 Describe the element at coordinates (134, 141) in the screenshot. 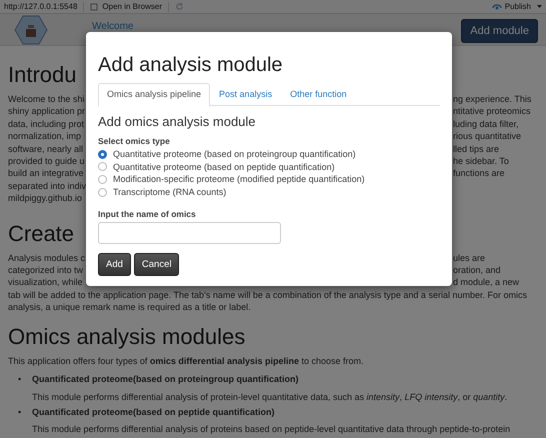

I see `field-label: Select omics type` at that location.